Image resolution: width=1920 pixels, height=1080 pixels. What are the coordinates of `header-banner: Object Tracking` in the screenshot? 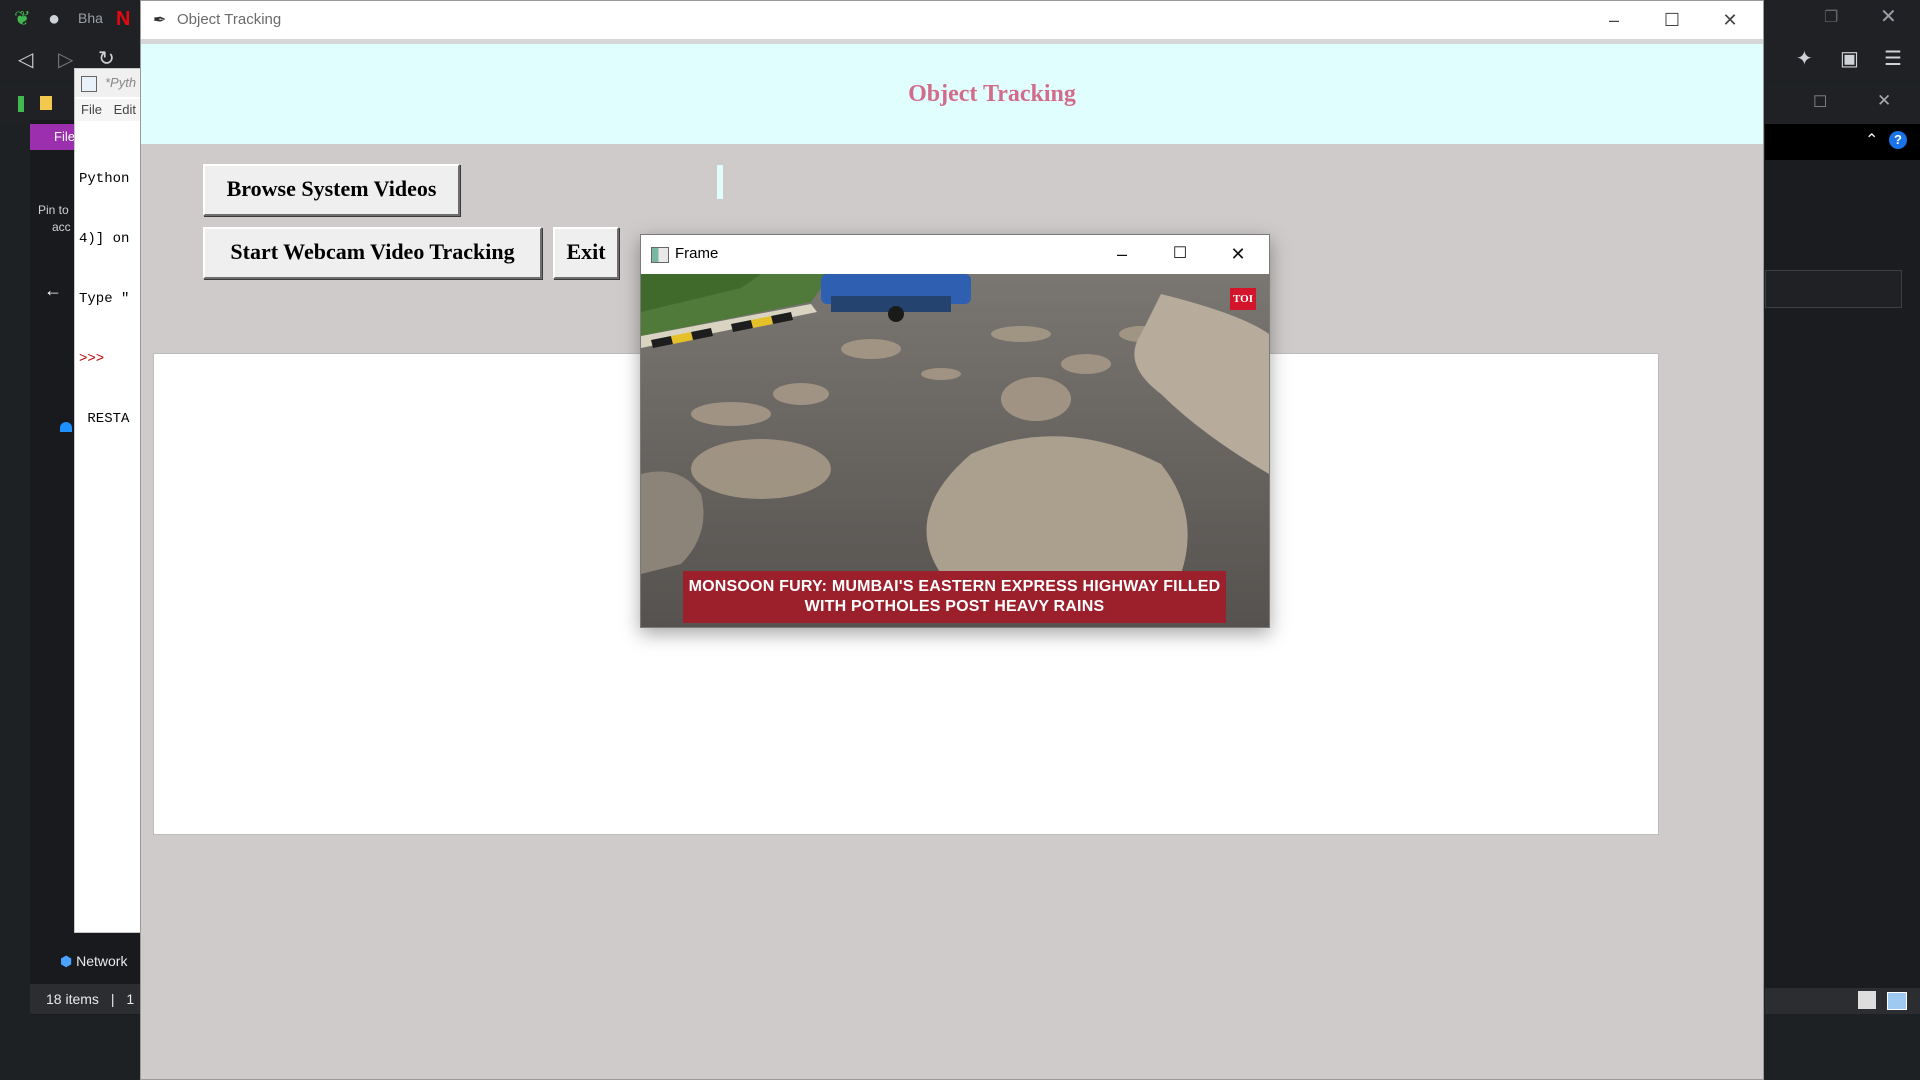 It's located at (952, 94).